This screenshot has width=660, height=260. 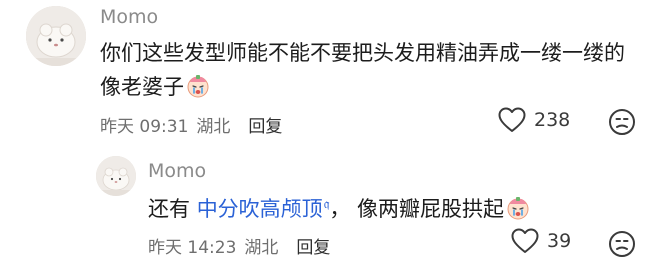 I want to click on comment-text-after: ， 像两瓣屁股拱起, so click(x=417, y=209).